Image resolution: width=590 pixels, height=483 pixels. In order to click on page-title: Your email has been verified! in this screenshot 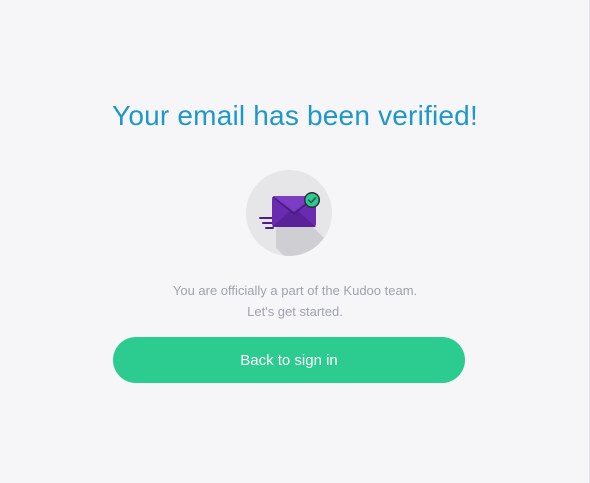, I will do `click(295, 115)`.